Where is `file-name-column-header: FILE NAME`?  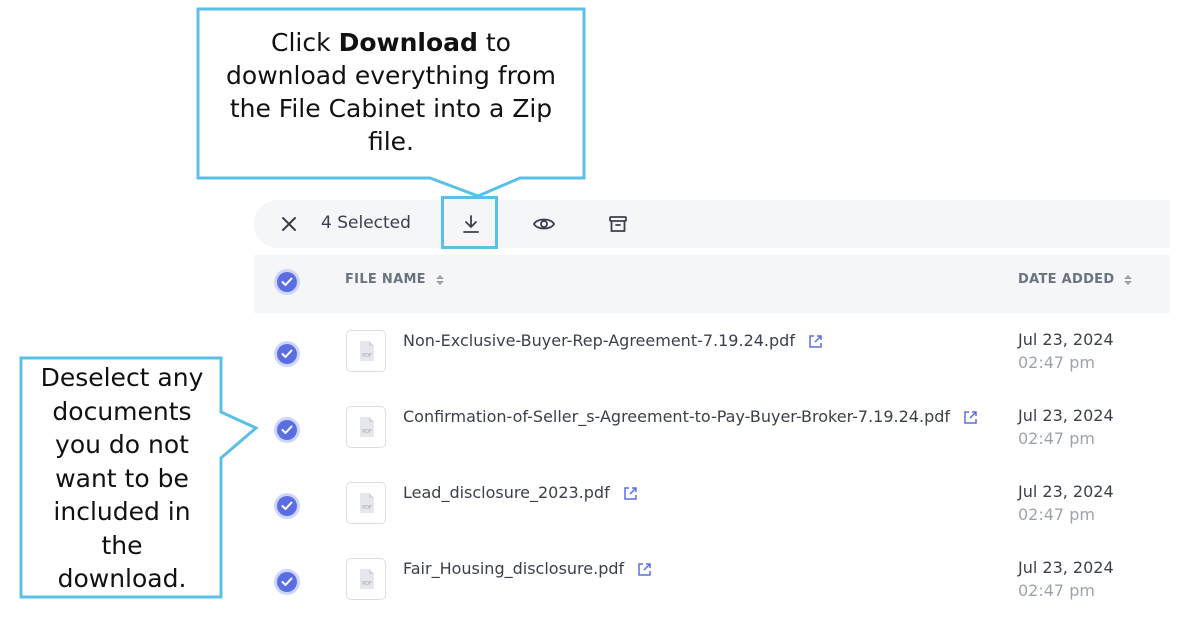 file-name-column-header: FILE NAME is located at coordinates (395, 279).